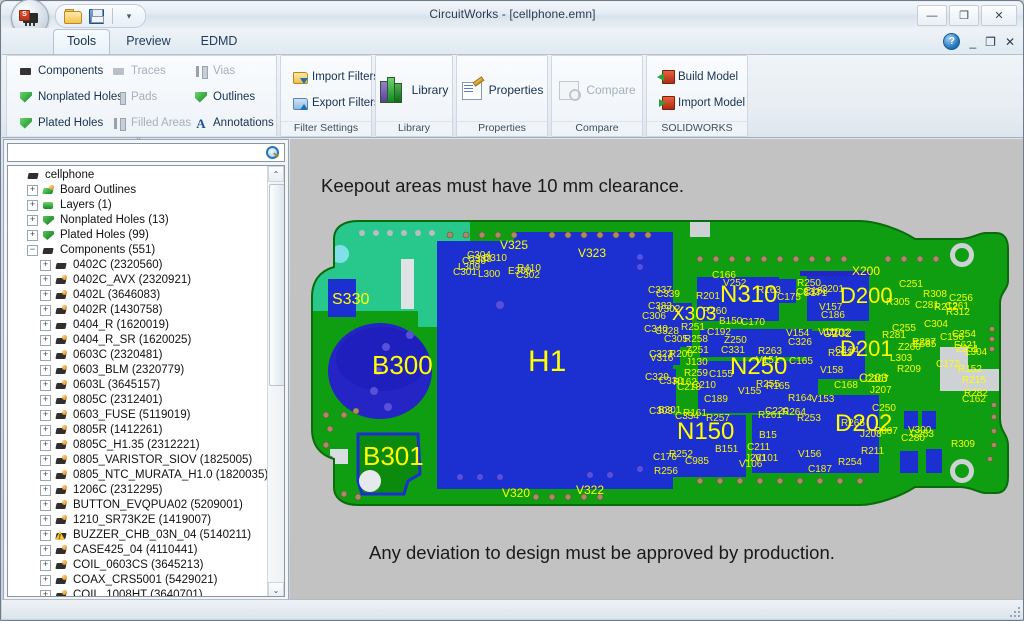 The image size is (1024, 621). I want to click on tree-item: + COIL_0603CS (3645213), so click(139, 565).